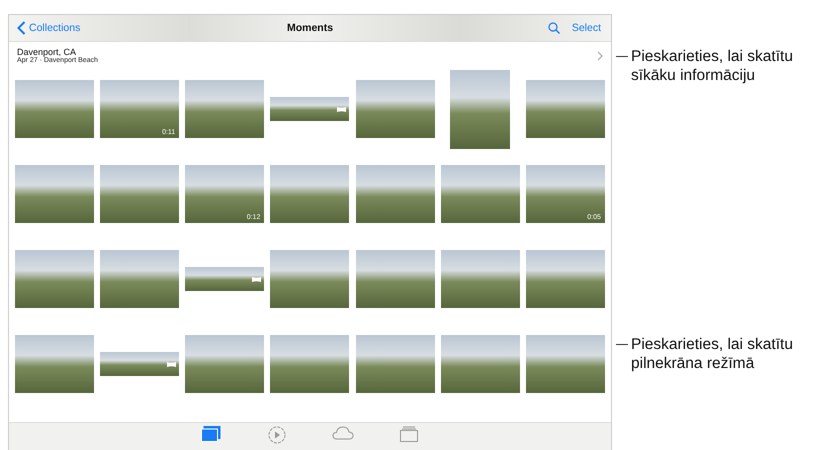  Describe the element at coordinates (48, 28) in the screenshot. I see `back-button: Collections` at that location.